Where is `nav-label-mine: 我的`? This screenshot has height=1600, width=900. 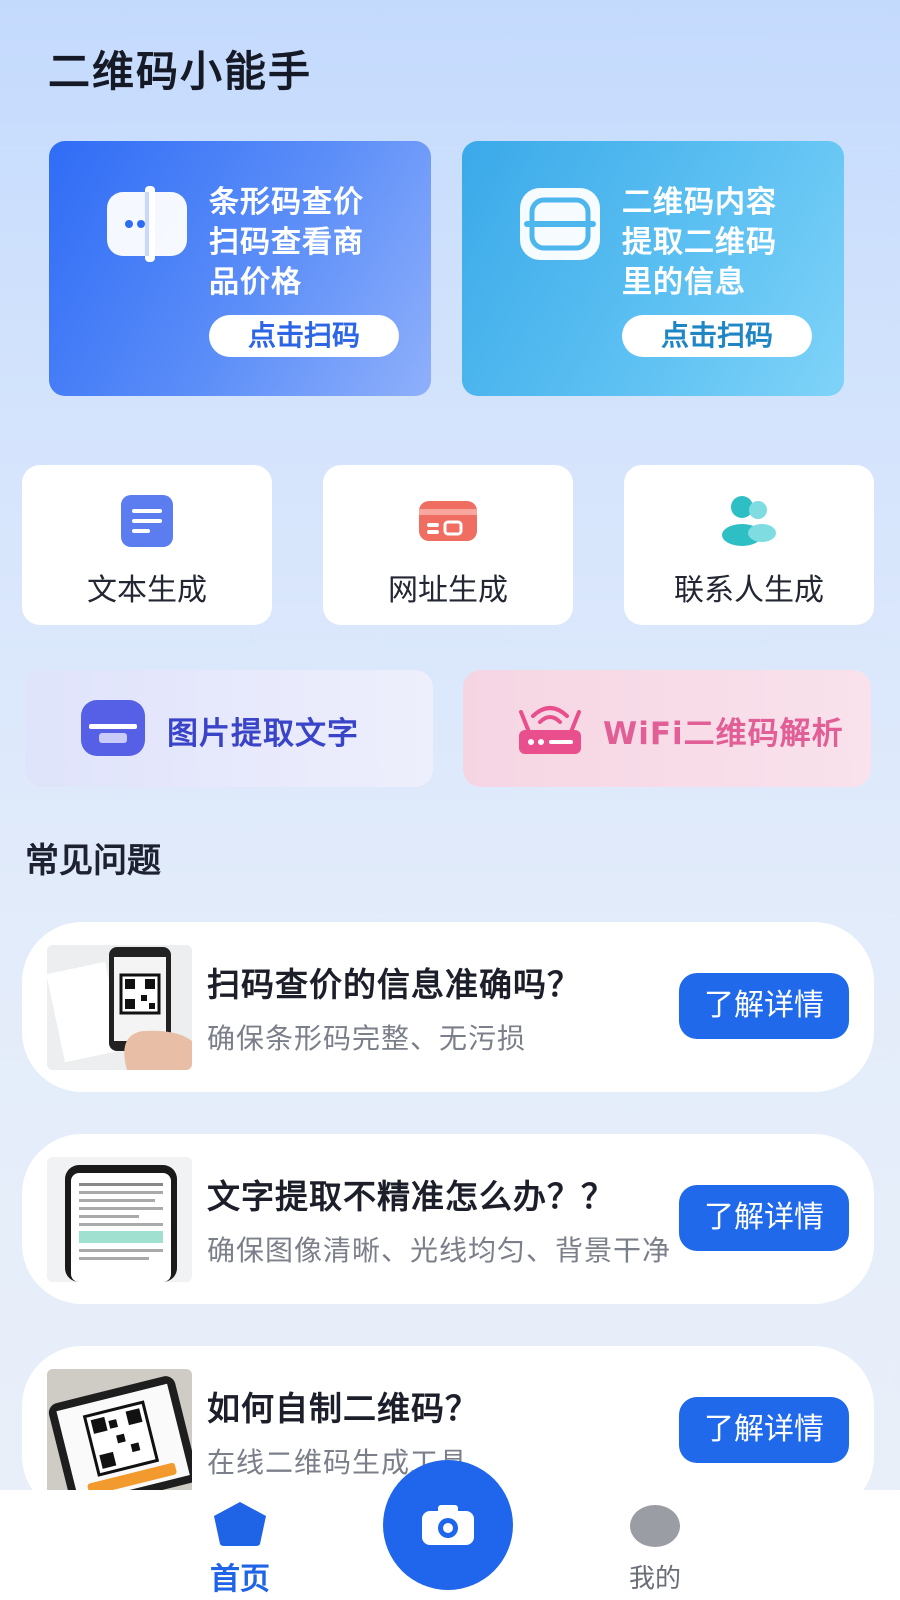
nav-label-mine: 我的 is located at coordinates (654, 1579).